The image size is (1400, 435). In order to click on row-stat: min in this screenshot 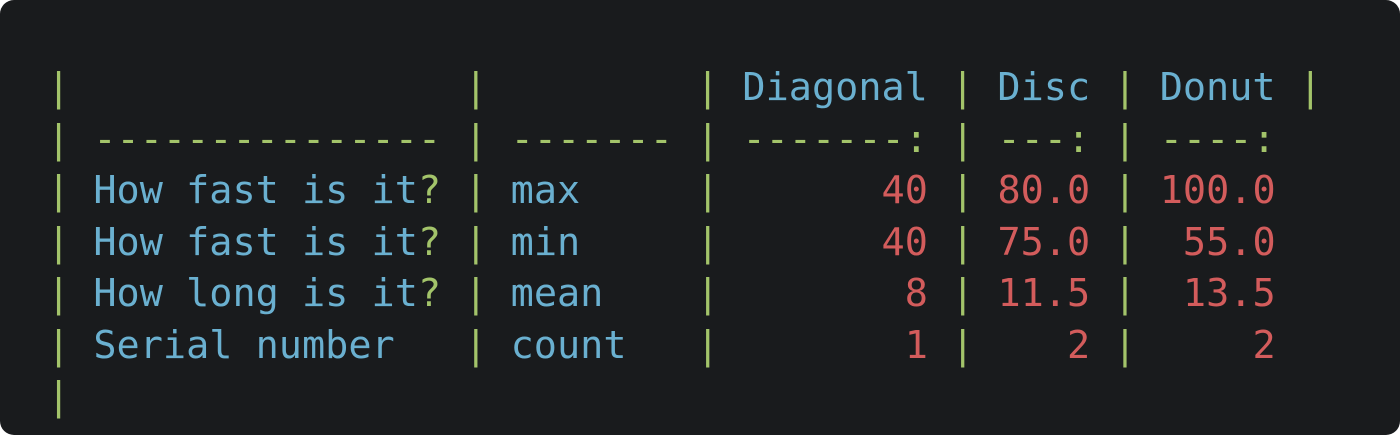, I will do `click(545, 242)`.